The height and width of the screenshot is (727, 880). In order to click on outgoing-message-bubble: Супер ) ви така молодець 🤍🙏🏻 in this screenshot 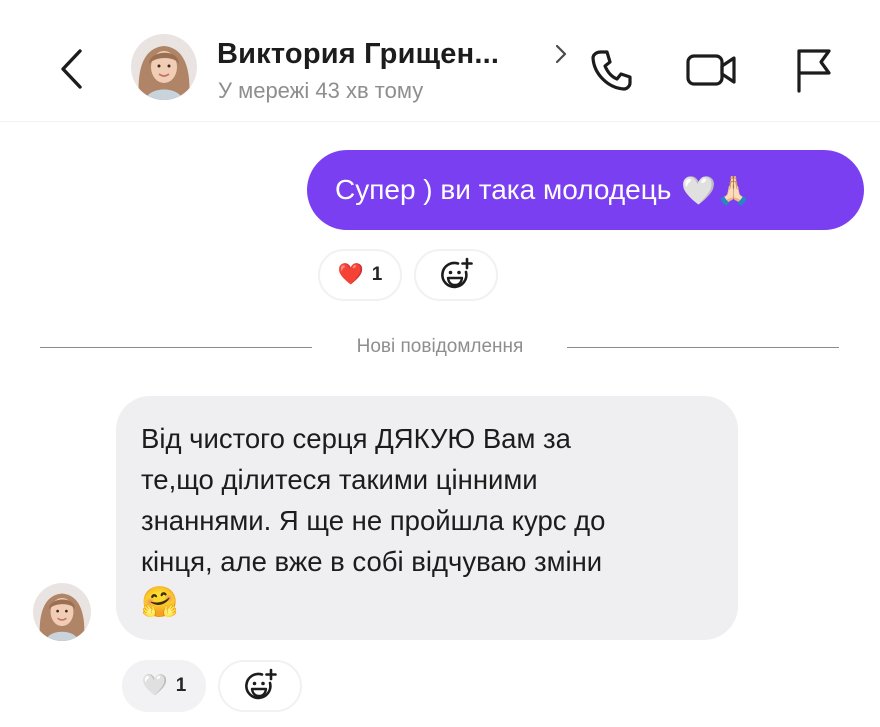, I will do `click(585, 190)`.